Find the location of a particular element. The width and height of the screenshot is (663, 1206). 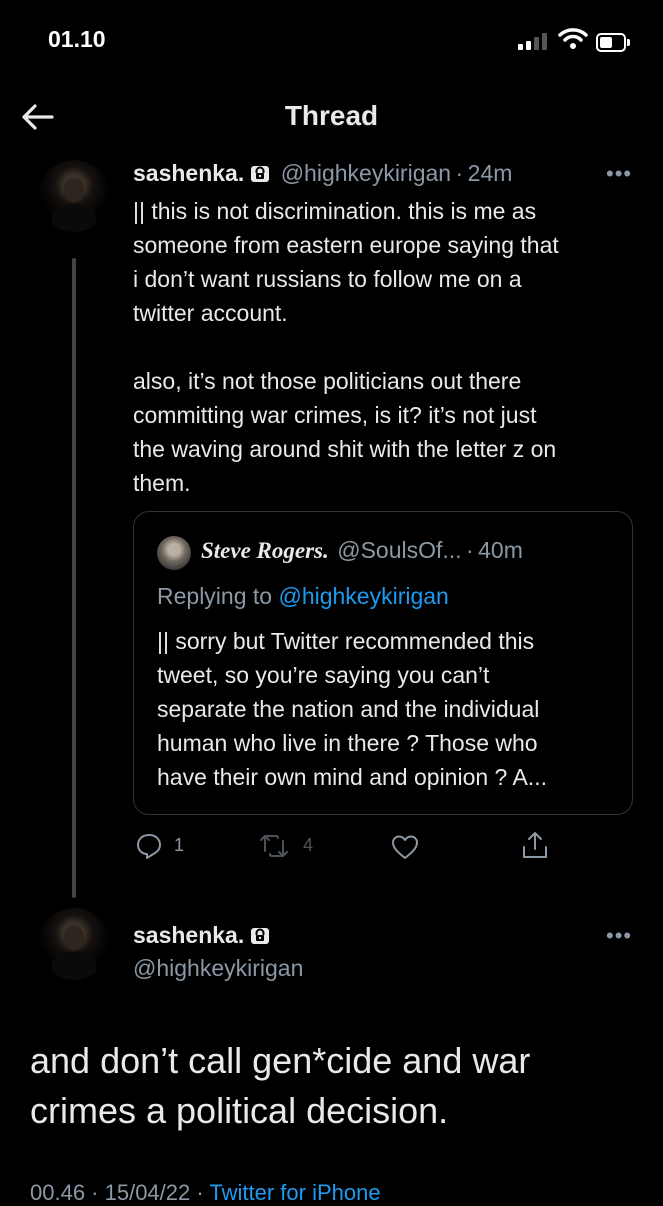

quoted-avatar is located at coordinates (174, 553).